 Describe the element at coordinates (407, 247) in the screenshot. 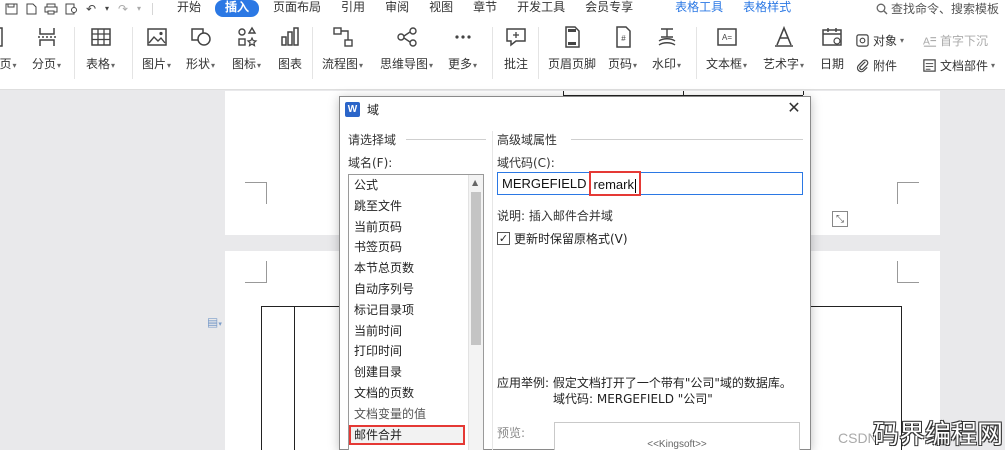

I see `list-item: 书签页码` at that location.